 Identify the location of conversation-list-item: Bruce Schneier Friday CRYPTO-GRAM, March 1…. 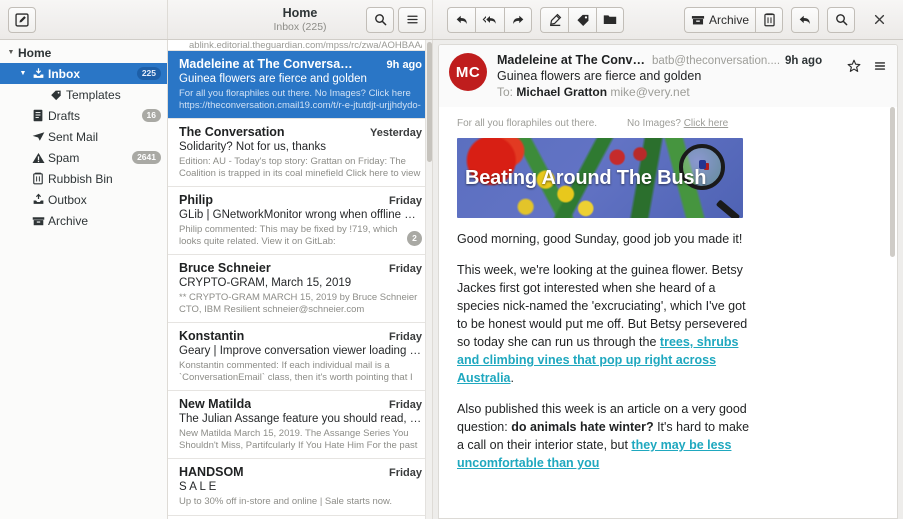
(300, 289).